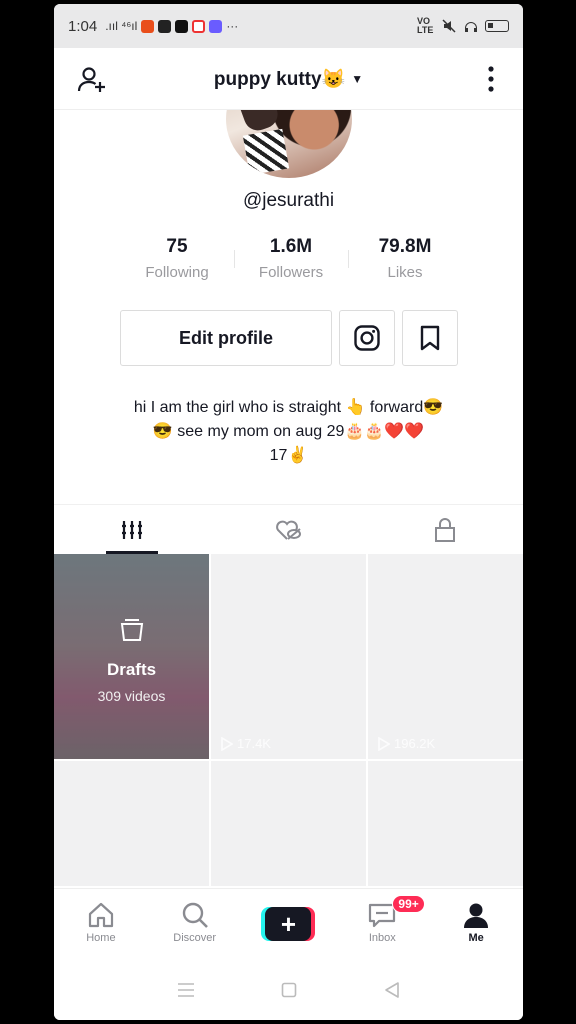  Describe the element at coordinates (382, 924) in the screenshot. I see `nav-inbox: 99+ Inbox` at that location.